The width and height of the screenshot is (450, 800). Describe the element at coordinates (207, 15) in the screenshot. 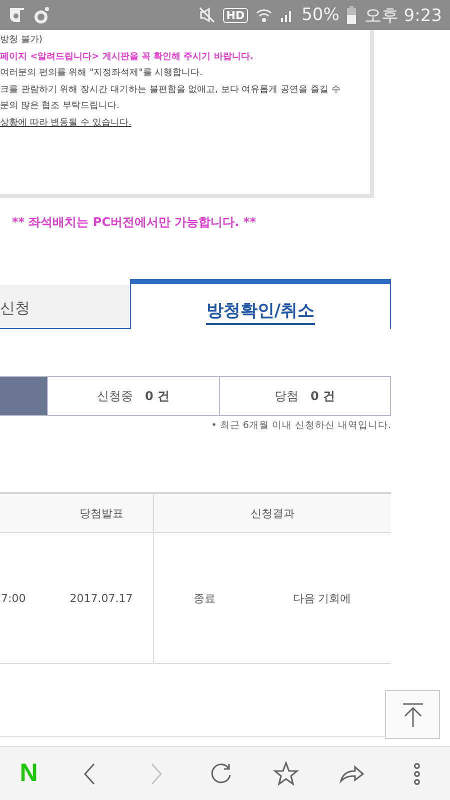

I see `mute-icon` at that location.